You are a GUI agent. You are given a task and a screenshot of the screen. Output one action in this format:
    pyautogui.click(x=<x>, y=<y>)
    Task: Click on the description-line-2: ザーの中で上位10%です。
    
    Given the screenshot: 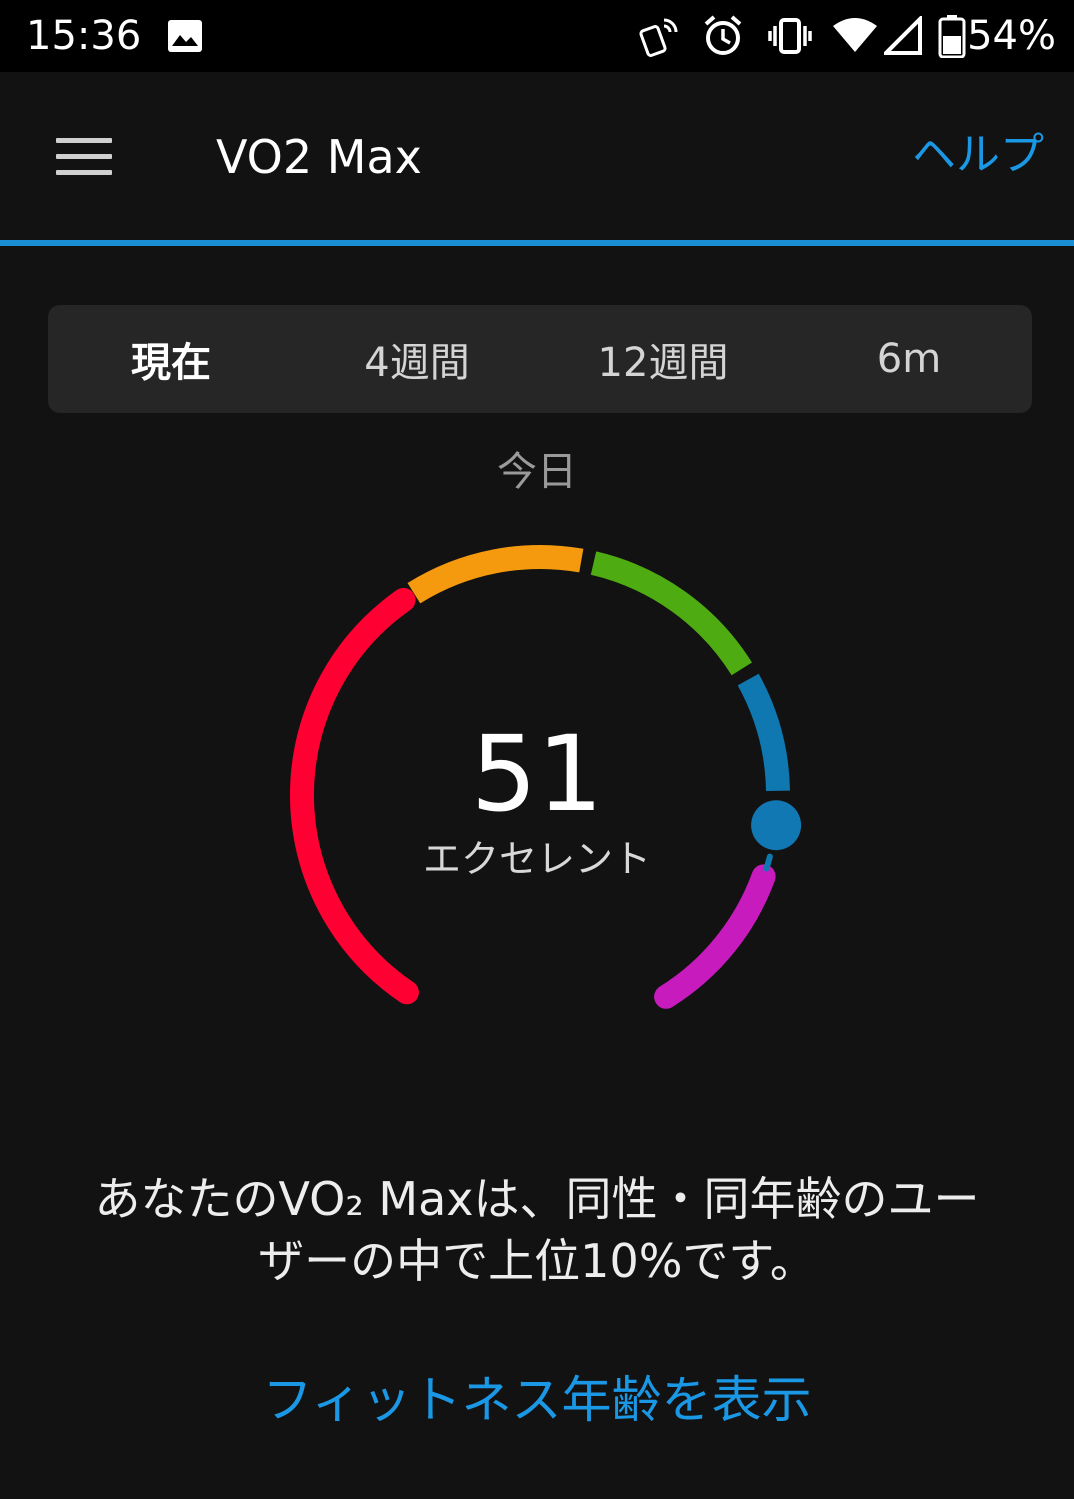 What is the action you would take?
    pyautogui.click(x=537, y=1261)
    